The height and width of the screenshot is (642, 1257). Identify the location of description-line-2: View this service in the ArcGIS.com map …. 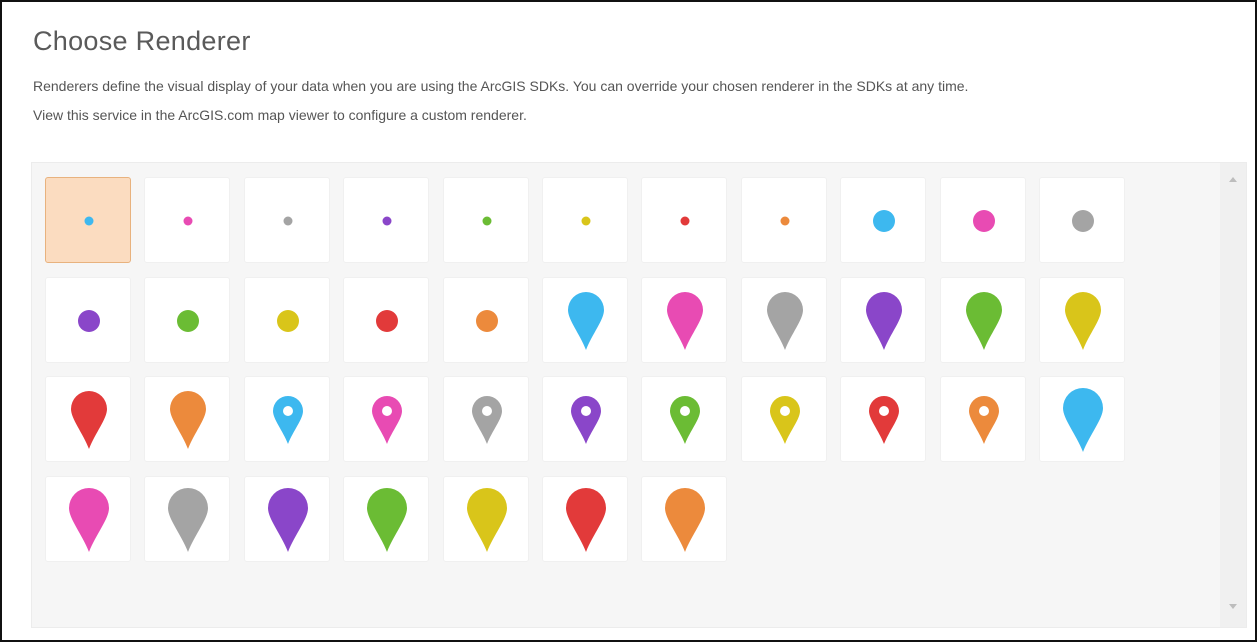
(280, 115).